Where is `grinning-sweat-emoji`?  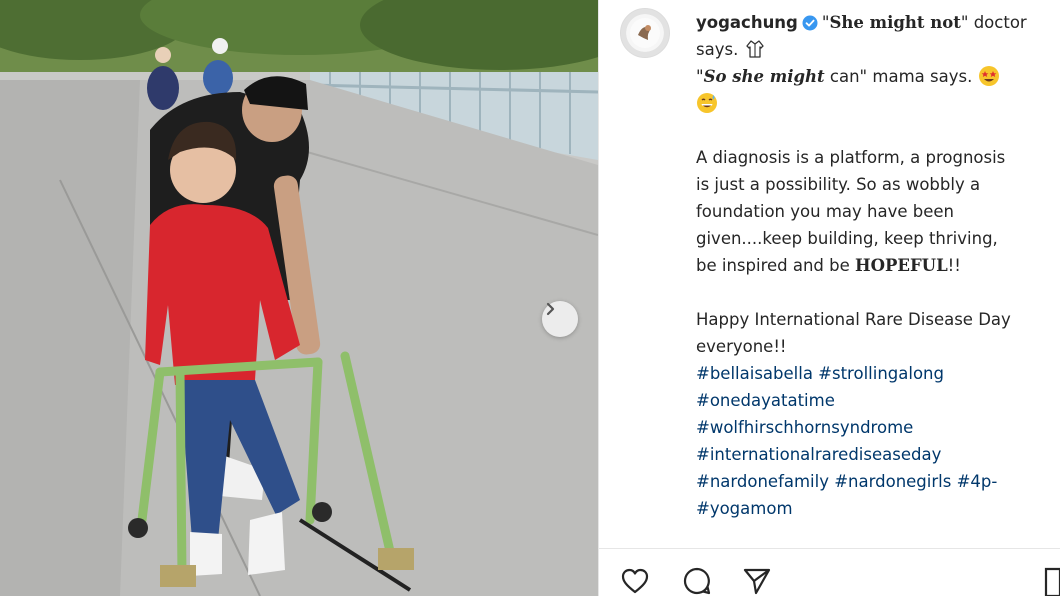
grinning-sweat-emoji is located at coordinates (707, 103).